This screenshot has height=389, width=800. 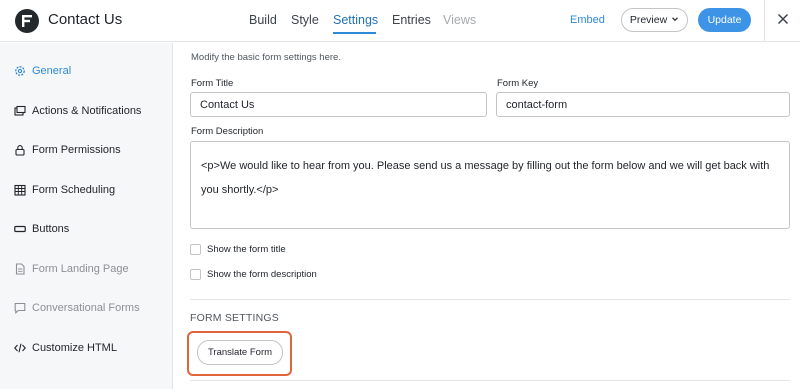 I want to click on code-icon, so click(x=20, y=348).